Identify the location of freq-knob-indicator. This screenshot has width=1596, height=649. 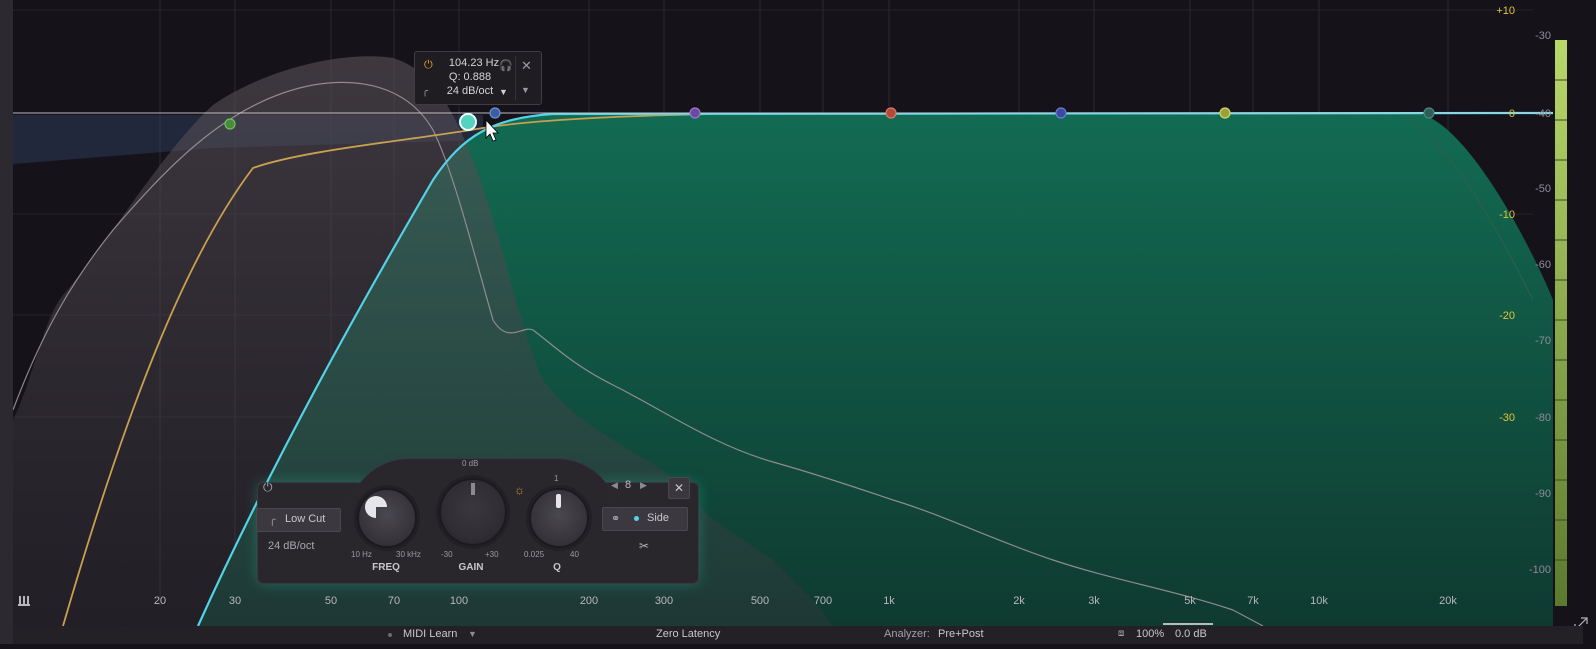
(376, 507).